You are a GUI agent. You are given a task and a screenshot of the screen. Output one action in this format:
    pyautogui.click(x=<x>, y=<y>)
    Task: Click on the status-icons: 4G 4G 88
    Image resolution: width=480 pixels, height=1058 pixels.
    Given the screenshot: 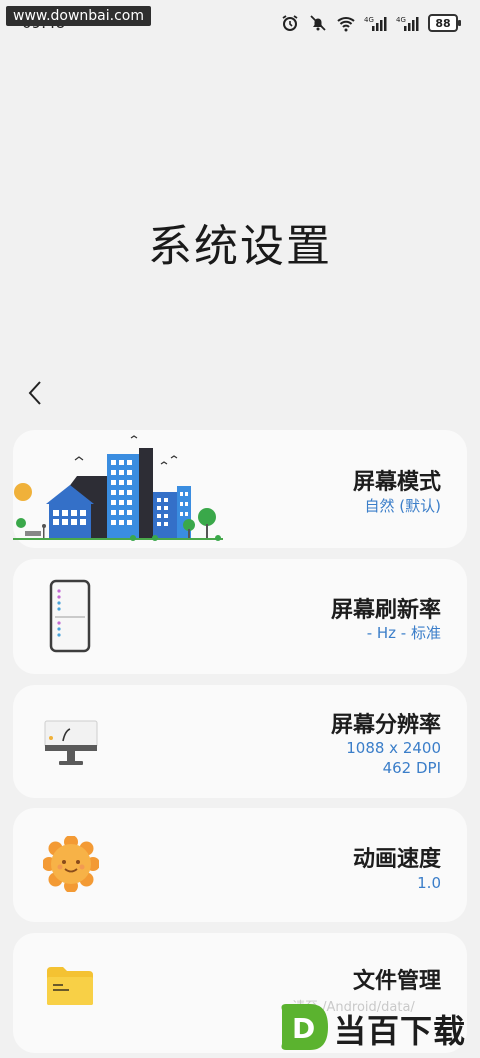 What is the action you would take?
    pyautogui.click(x=370, y=23)
    